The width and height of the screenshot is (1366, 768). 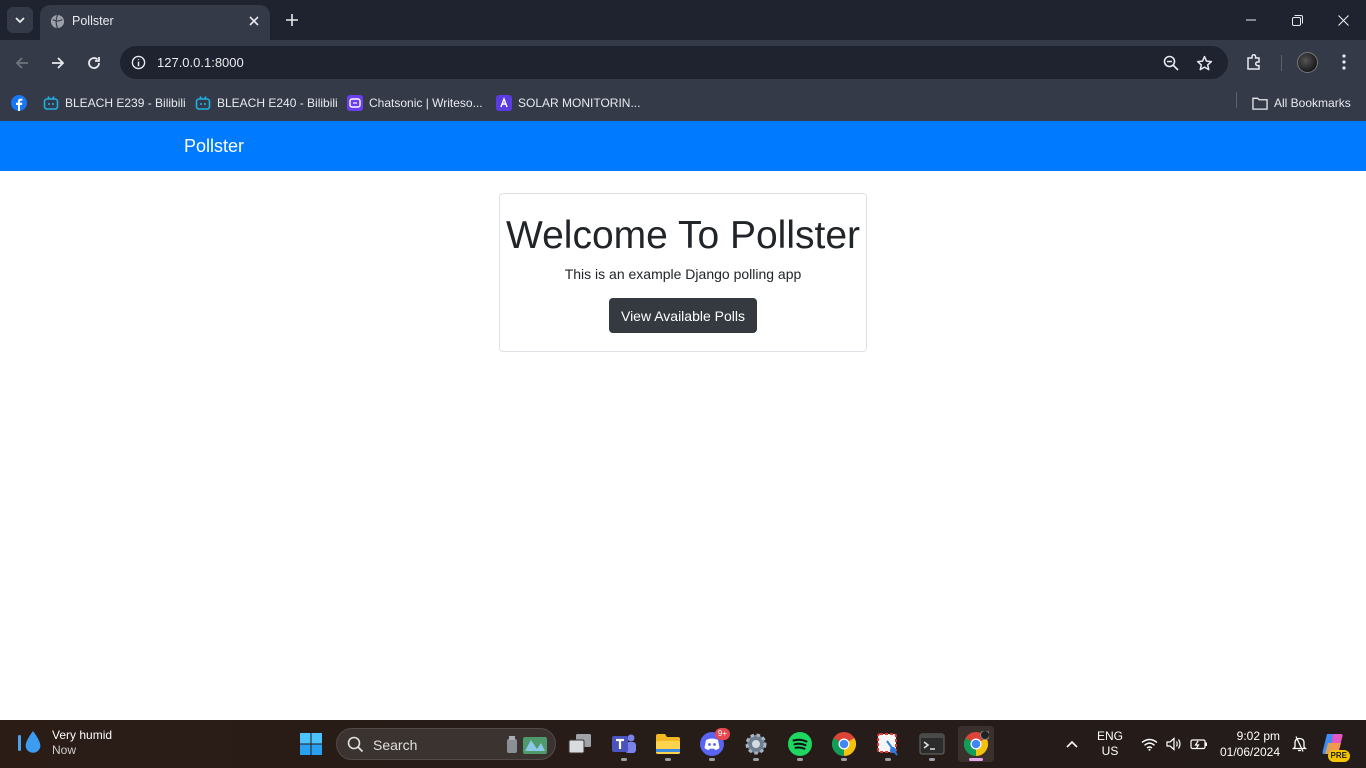 What do you see at coordinates (1250, 744) in the screenshot?
I see `clock: 9:02 pm 01/06/2024` at bounding box center [1250, 744].